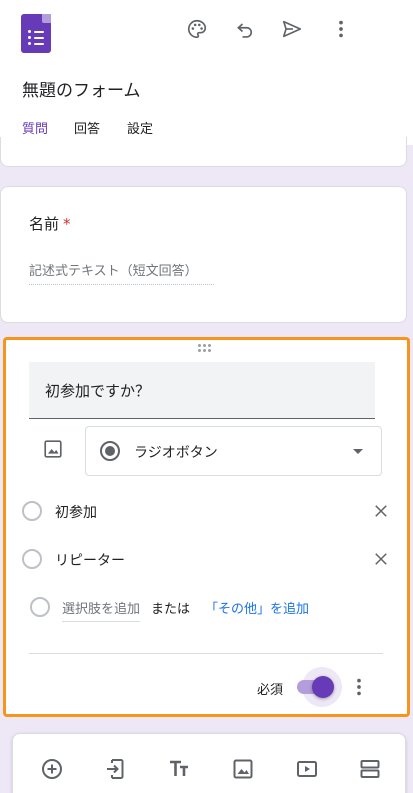  Describe the element at coordinates (67, 224) in the screenshot. I see `required-asterisk: *` at that location.